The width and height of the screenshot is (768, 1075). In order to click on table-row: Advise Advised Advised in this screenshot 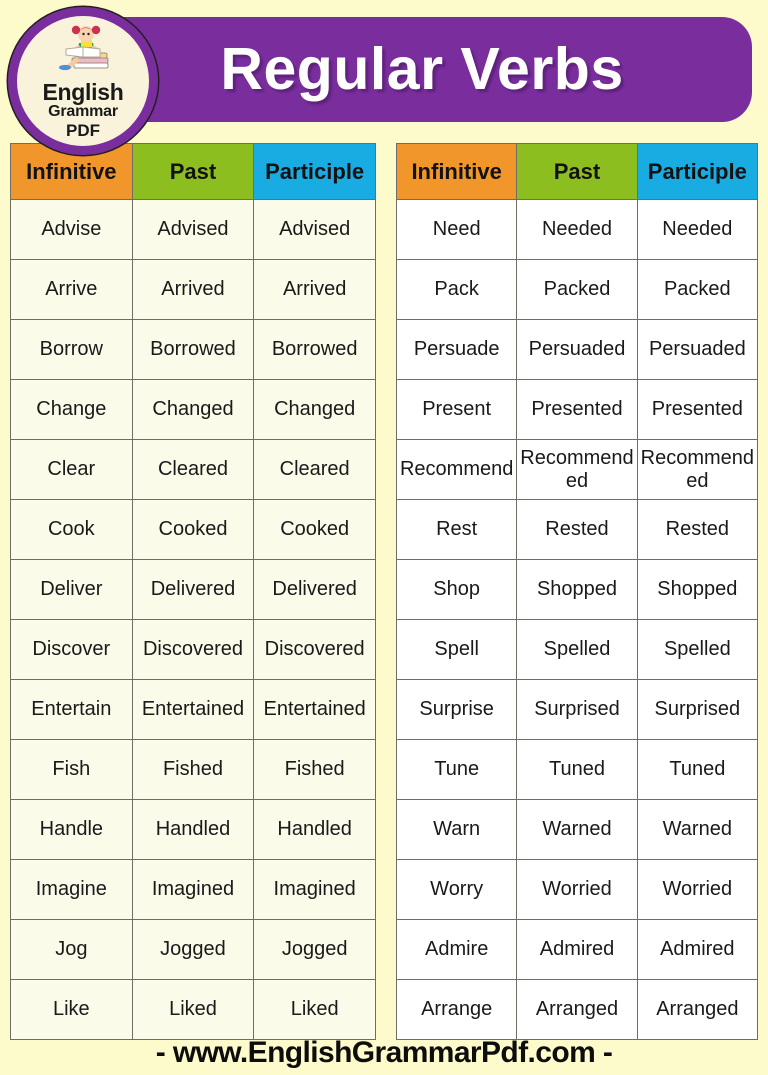, I will do `click(193, 229)`.